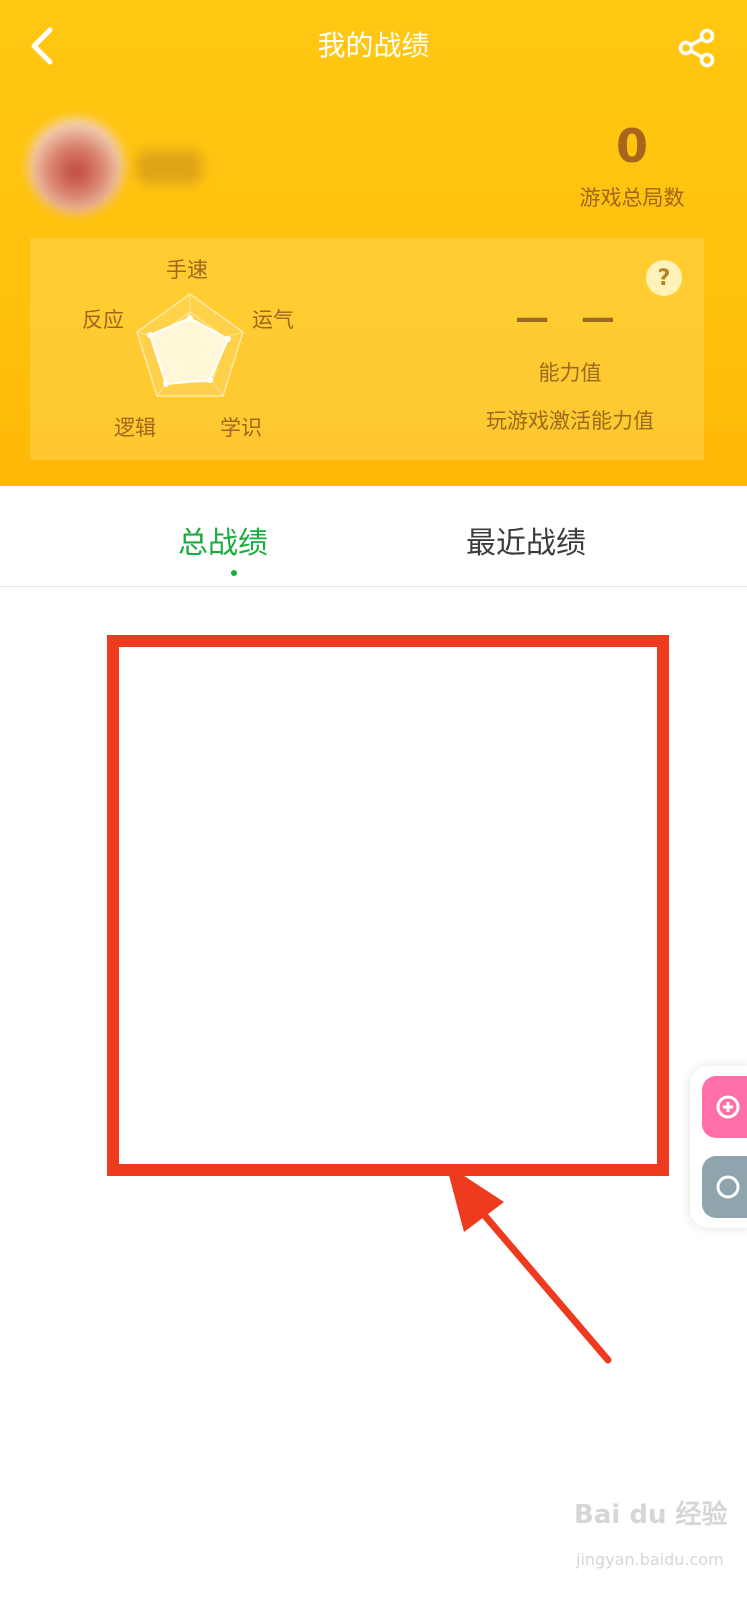 Image resolution: width=747 pixels, height=1599 pixels. Describe the element at coordinates (103, 320) in the screenshot. I see `axis-label-reaction: 反应` at that location.